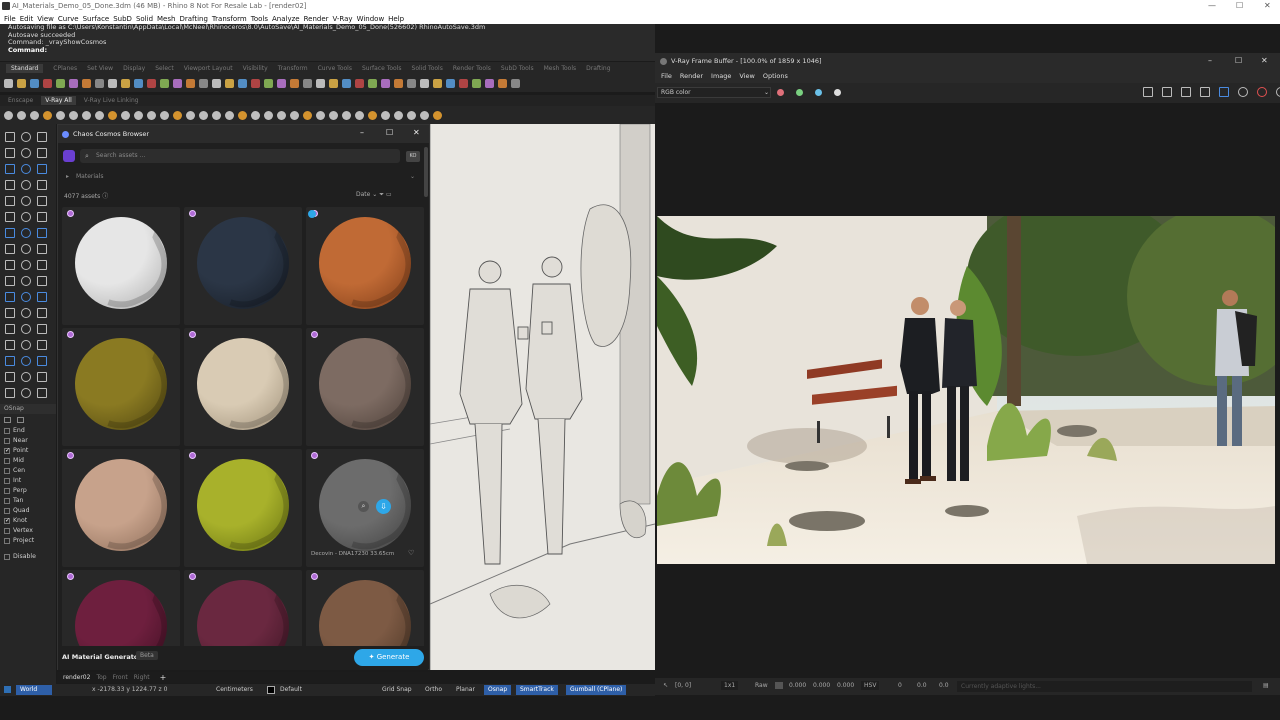 The image size is (1280, 720). What do you see at coordinates (20, 100) in the screenshot?
I see `tab-enscape: Enscape` at bounding box center [20, 100].